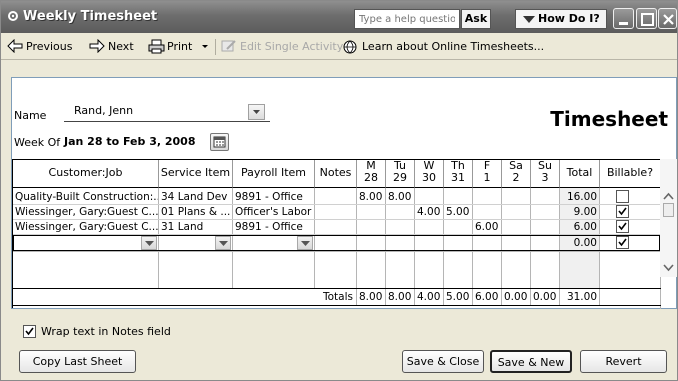 The image size is (678, 381). What do you see at coordinates (228, 46) in the screenshot?
I see `edit-activity-icon` at bounding box center [228, 46].